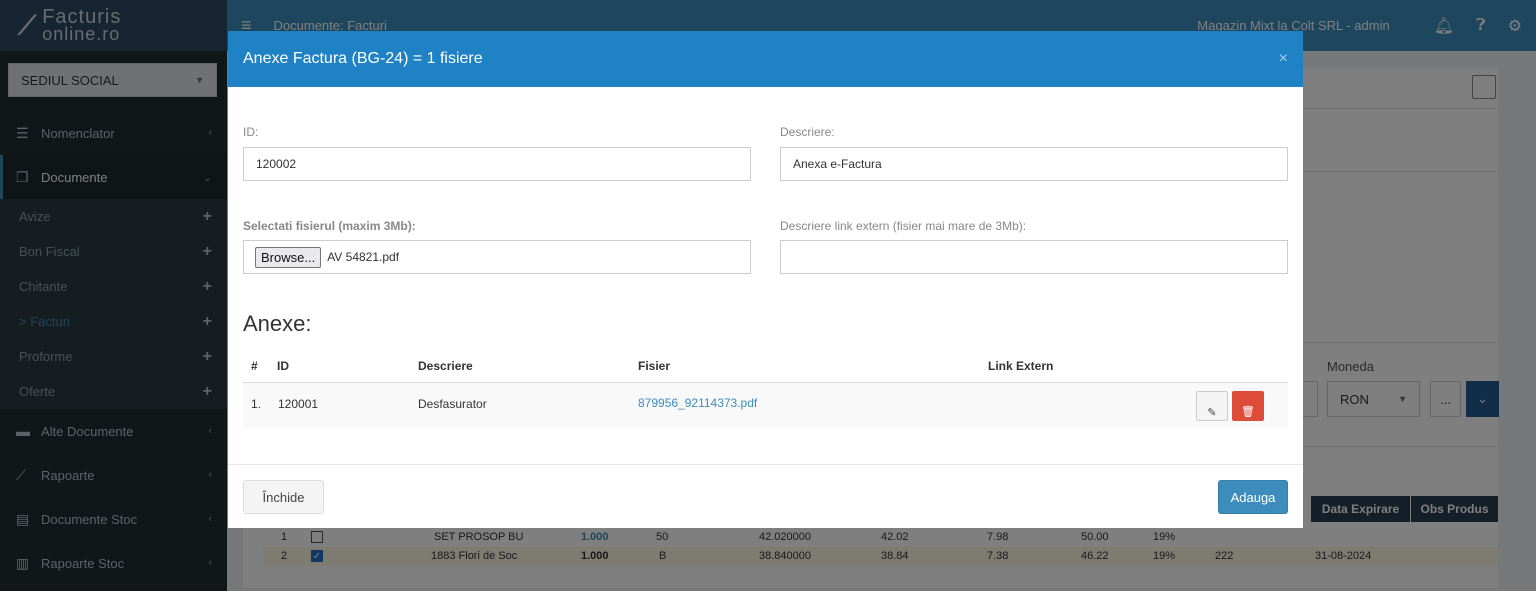  What do you see at coordinates (445, 366) in the screenshot?
I see `col-descriere: Descriere` at bounding box center [445, 366].